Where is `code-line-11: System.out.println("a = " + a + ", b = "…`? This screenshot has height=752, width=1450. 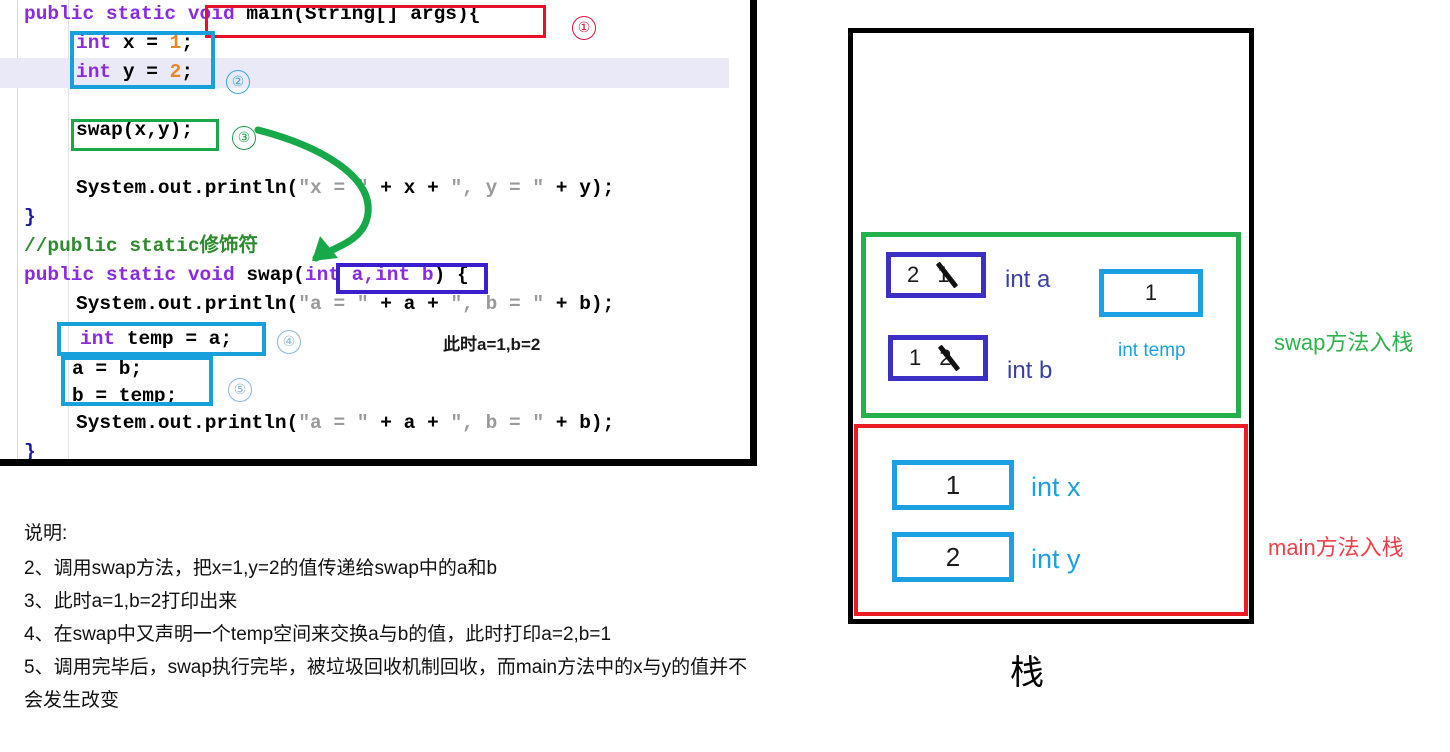
code-line-11: System.out.println("a = " + a + ", b = "… is located at coordinates (345, 304).